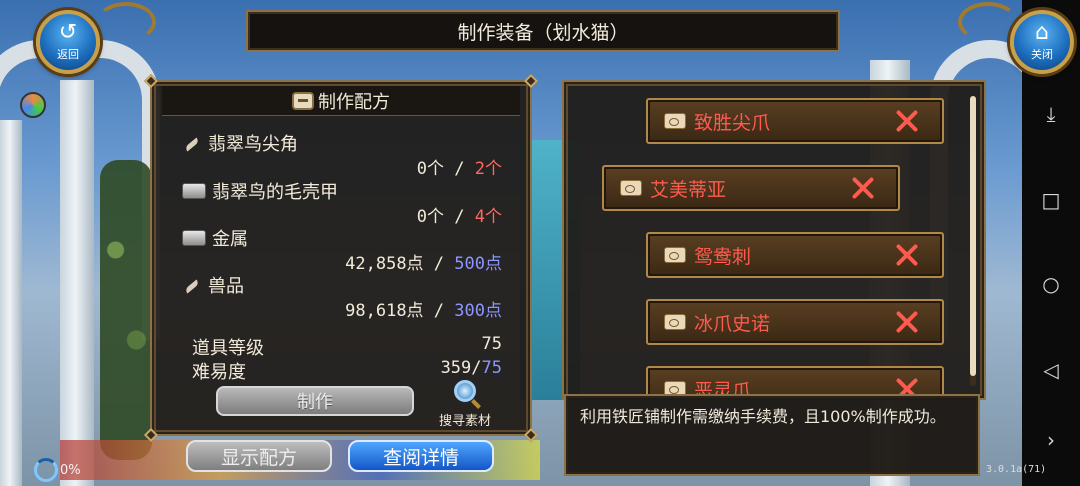  What do you see at coordinates (478, 311) in the screenshot?
I see `material-need: 300点` at bounding box center [478, 311].